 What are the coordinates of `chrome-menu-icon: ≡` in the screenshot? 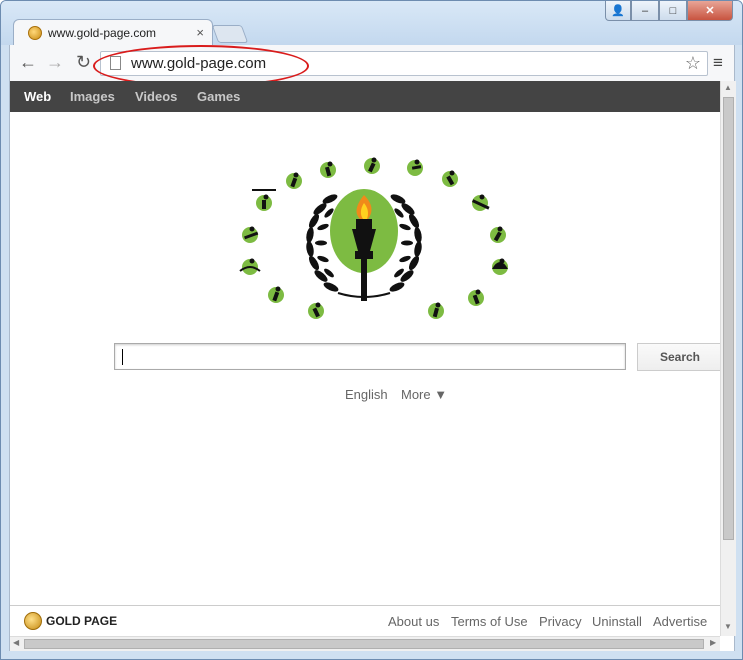 It's located at (718, 63).